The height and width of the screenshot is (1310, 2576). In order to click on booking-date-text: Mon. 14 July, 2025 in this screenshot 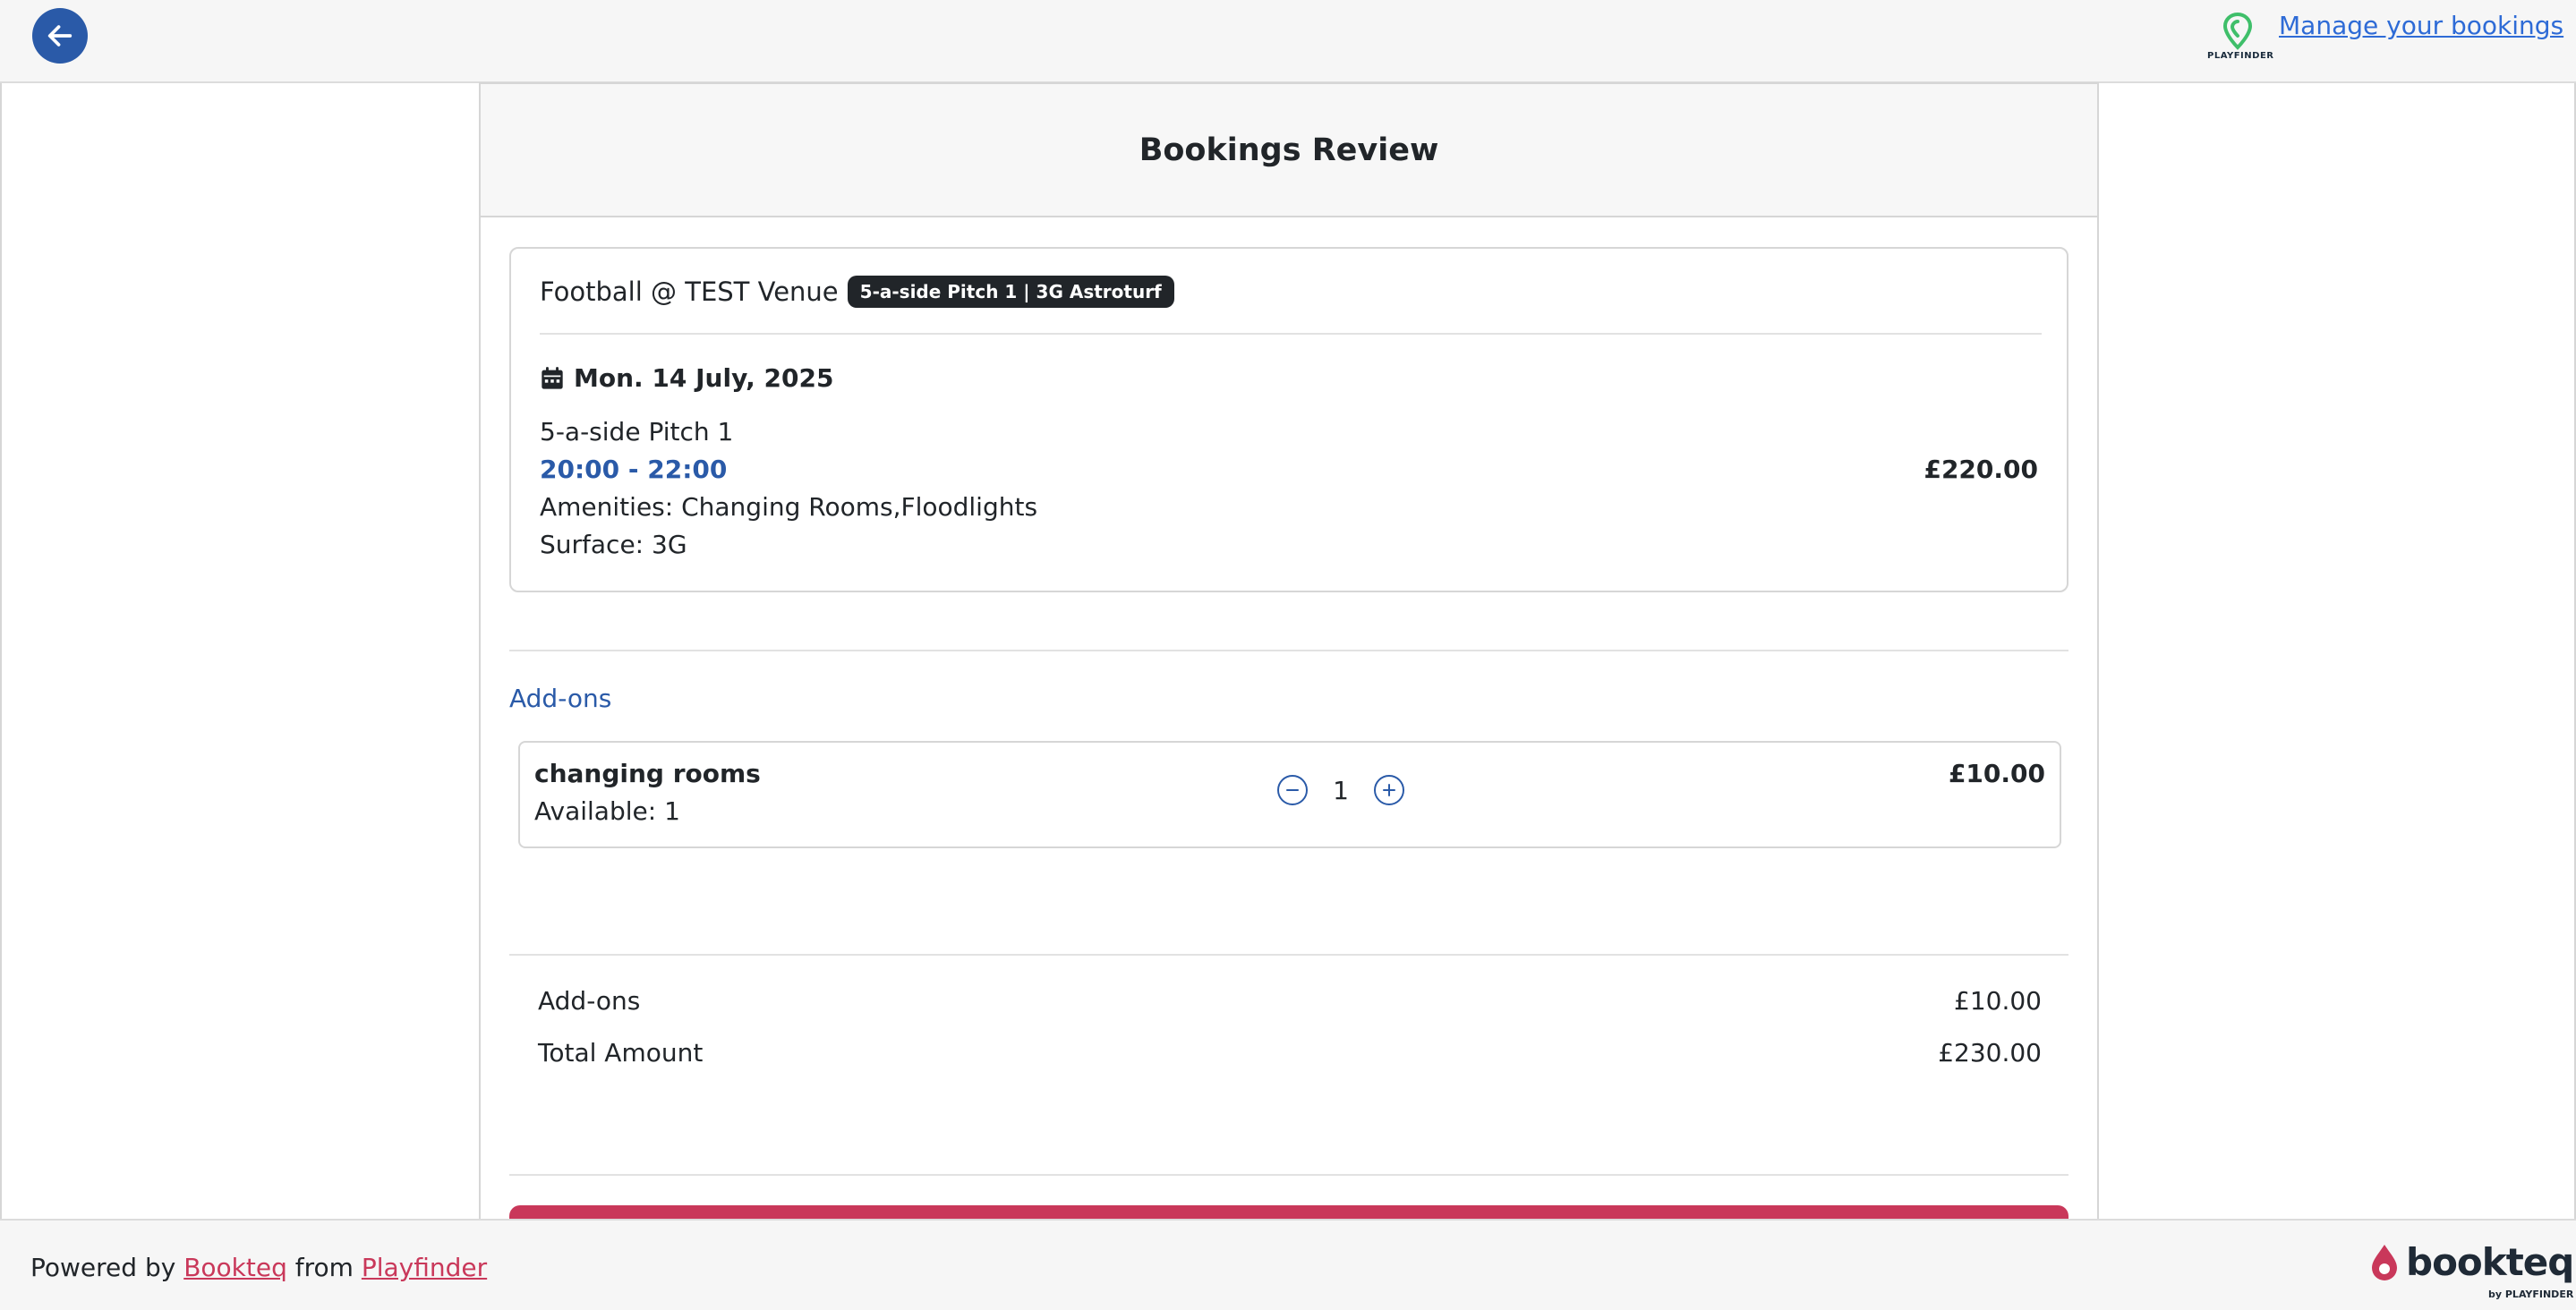, I will do `click(704, 378)`.